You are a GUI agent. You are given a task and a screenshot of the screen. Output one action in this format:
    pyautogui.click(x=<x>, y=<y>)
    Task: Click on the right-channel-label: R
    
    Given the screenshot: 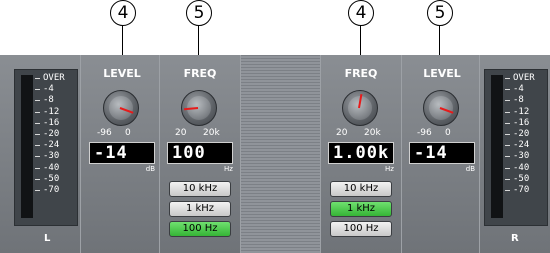 What is the action you would take?
    pyautogui.click(x=515, y=238)
    